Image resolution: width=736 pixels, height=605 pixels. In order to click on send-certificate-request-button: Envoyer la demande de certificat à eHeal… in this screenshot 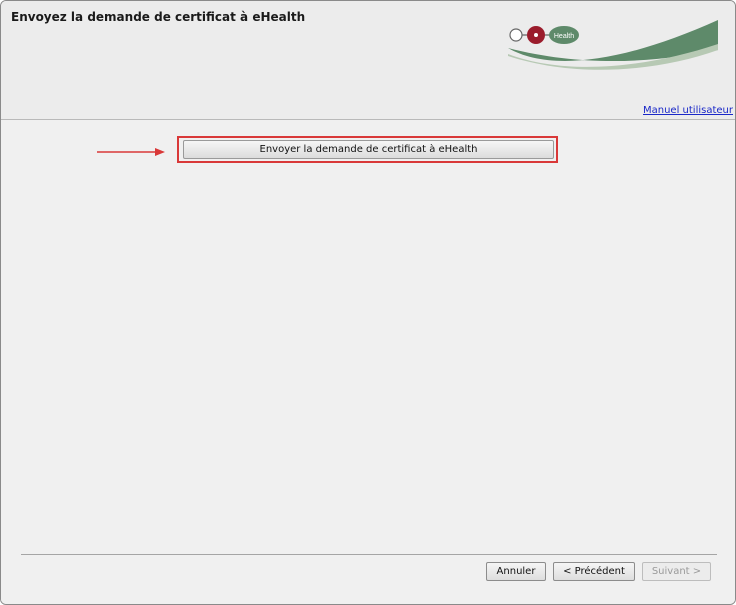, I will do `click(368, 149)`.